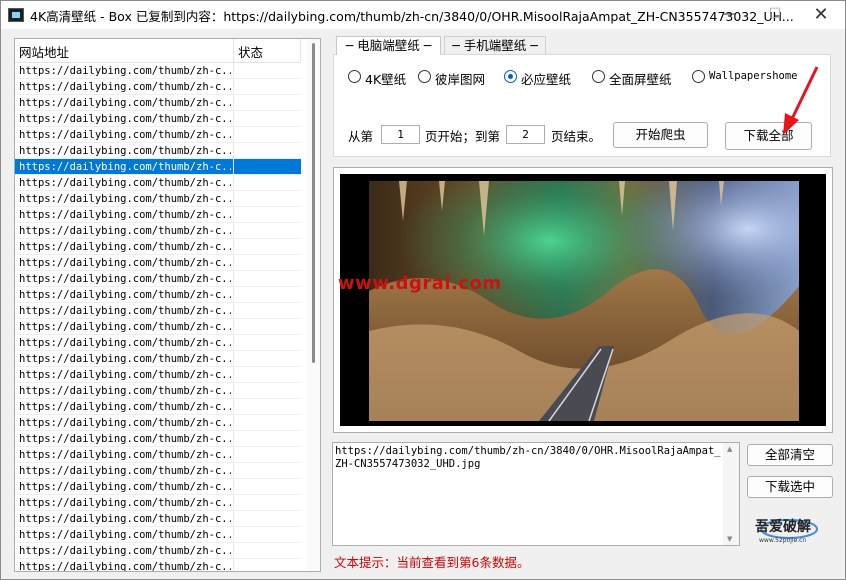 This screenshot has width=846, height=580. I want to click on logo-graphic-icon: 吾爱破解 www.52pojie.cn, so click(786, 531).